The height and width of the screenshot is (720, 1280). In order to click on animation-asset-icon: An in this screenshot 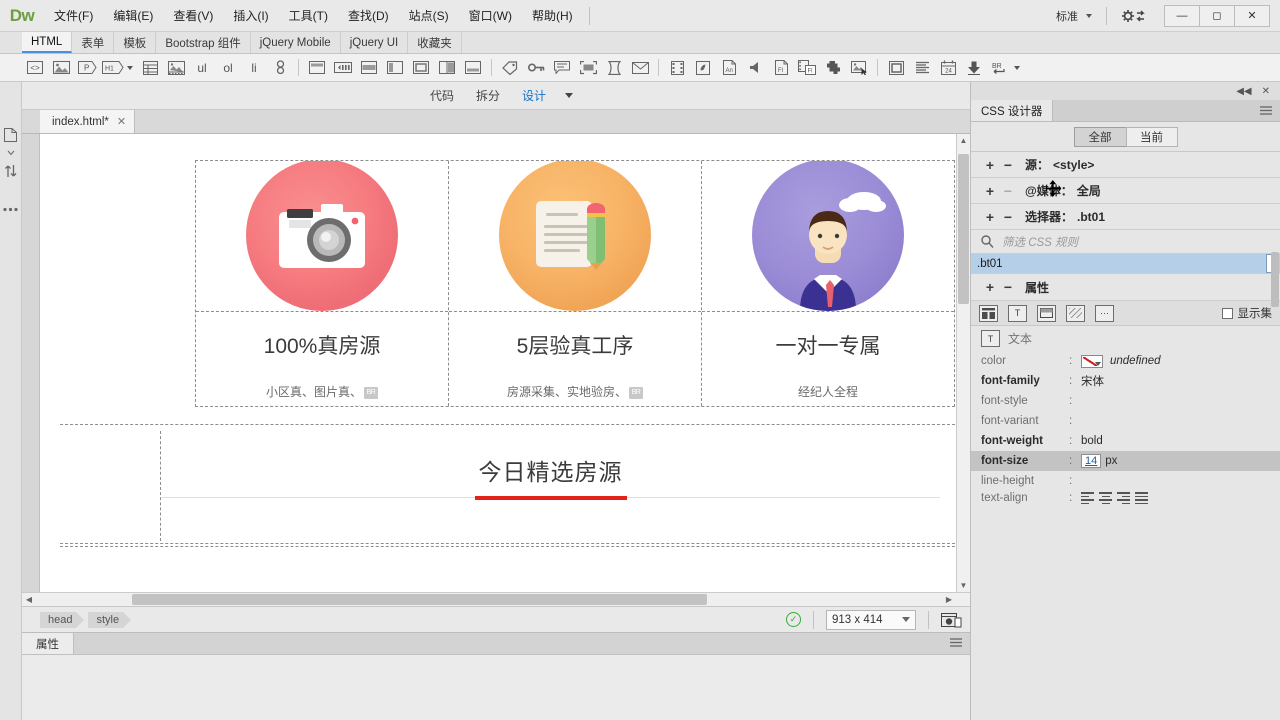, I will do `click(729, 68)`.